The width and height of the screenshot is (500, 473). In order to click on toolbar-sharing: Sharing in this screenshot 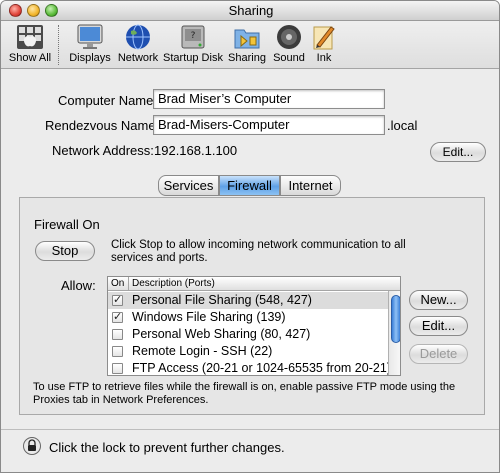, I will do `click(247, 43)`.